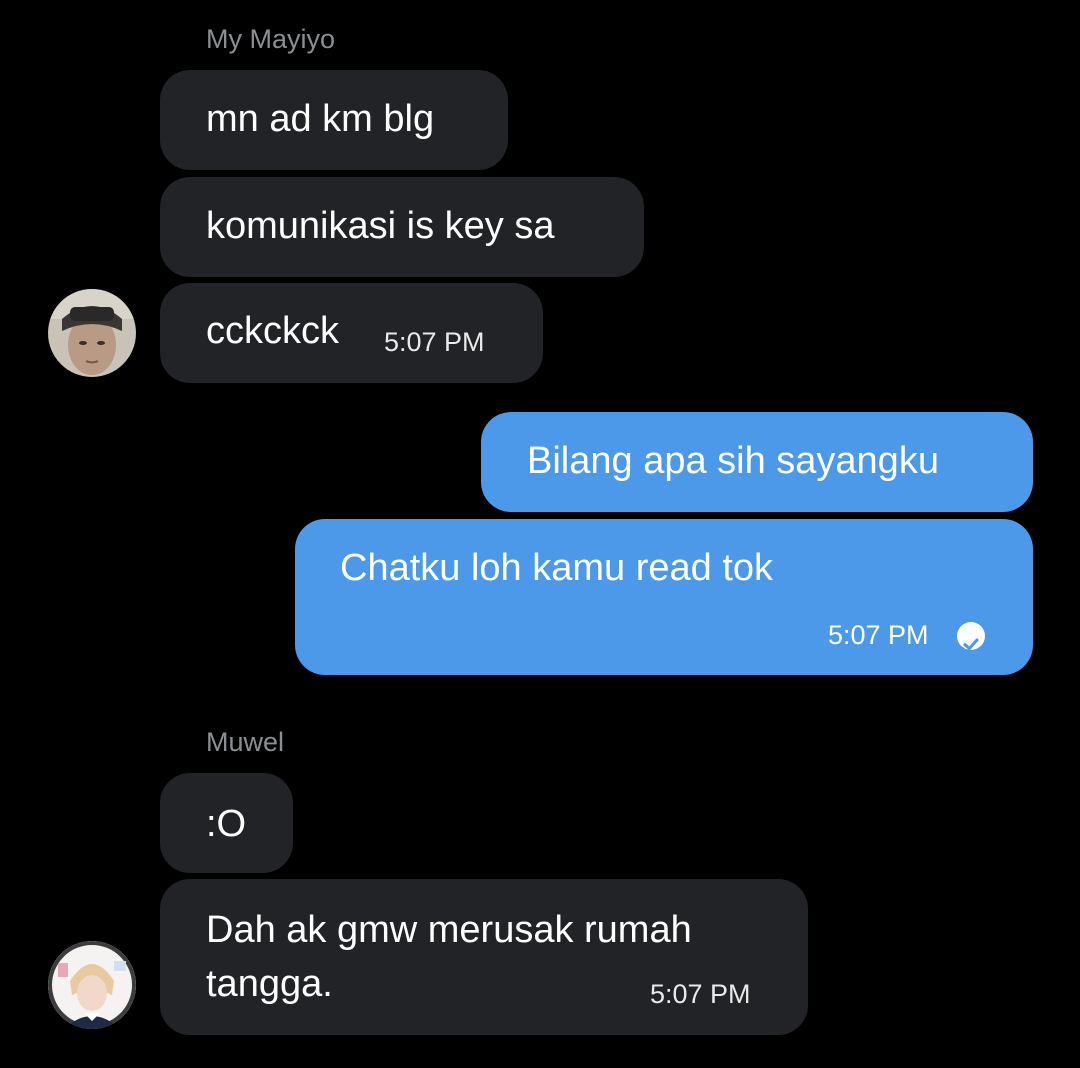 The width and height of the screenshot is (1080, 1068). I want to click on message-text: :O, so click(226, 824).